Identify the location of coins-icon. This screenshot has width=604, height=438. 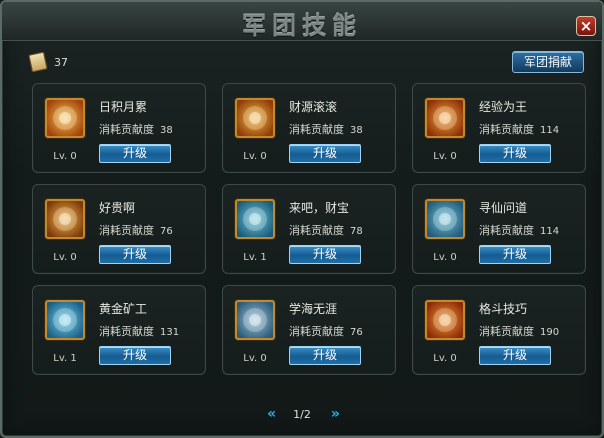
(255, 118).